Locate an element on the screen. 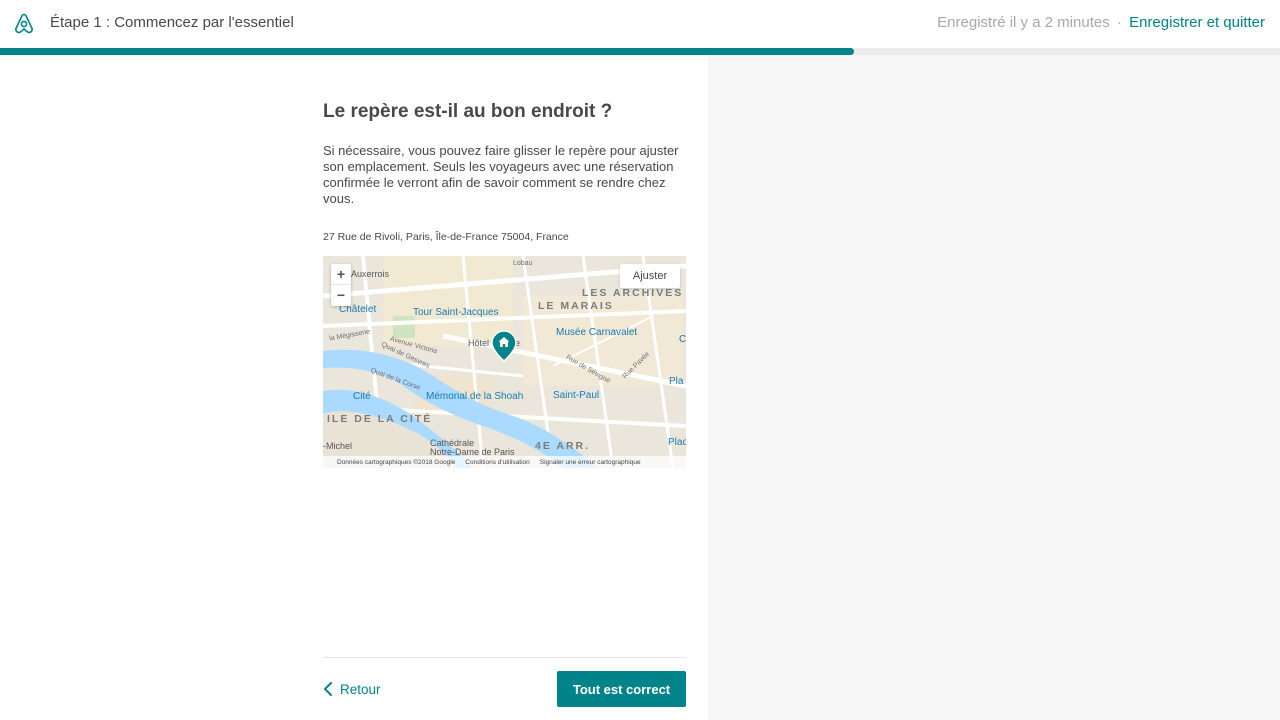 The image size is (1280, 720). zoom-control: + − is located at coordinates (341, 285).